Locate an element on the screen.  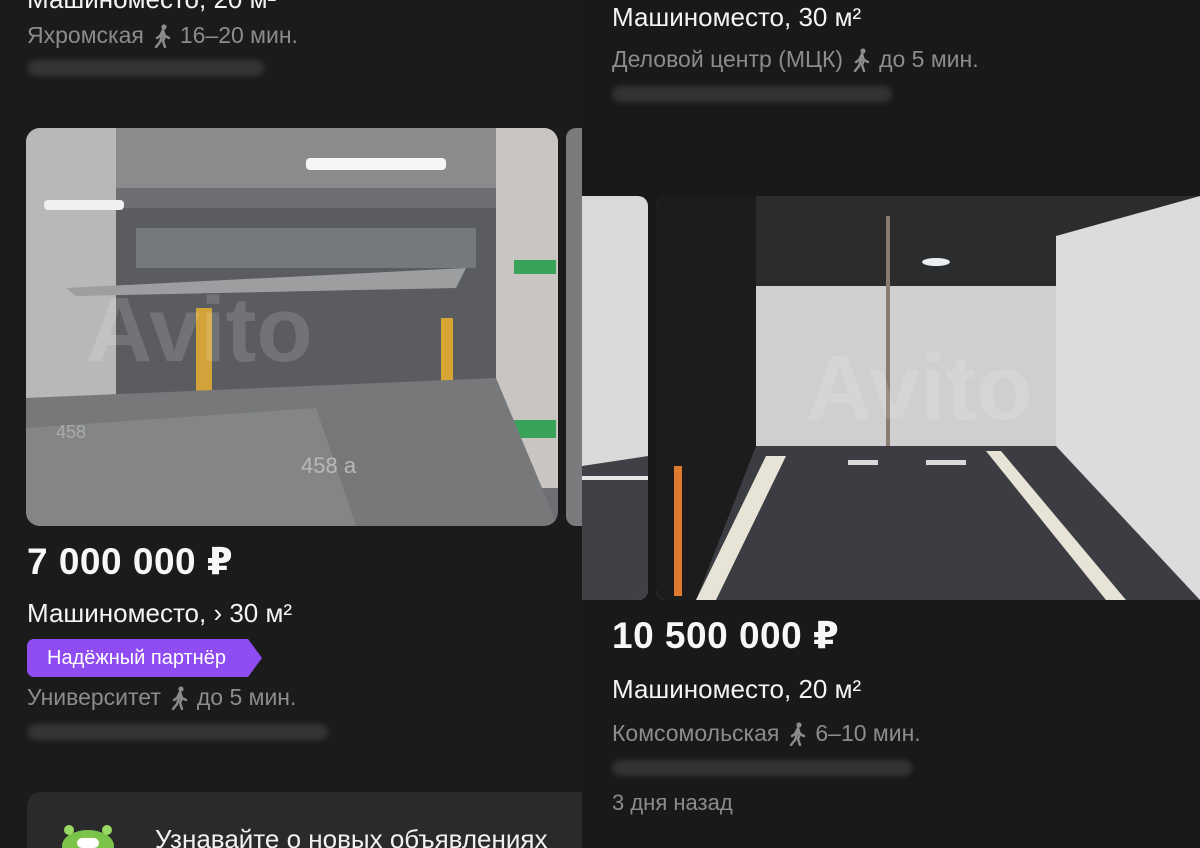
notifications-promo-card: Узнавайте о новых объявлениях is located at coordinates (304, 820).